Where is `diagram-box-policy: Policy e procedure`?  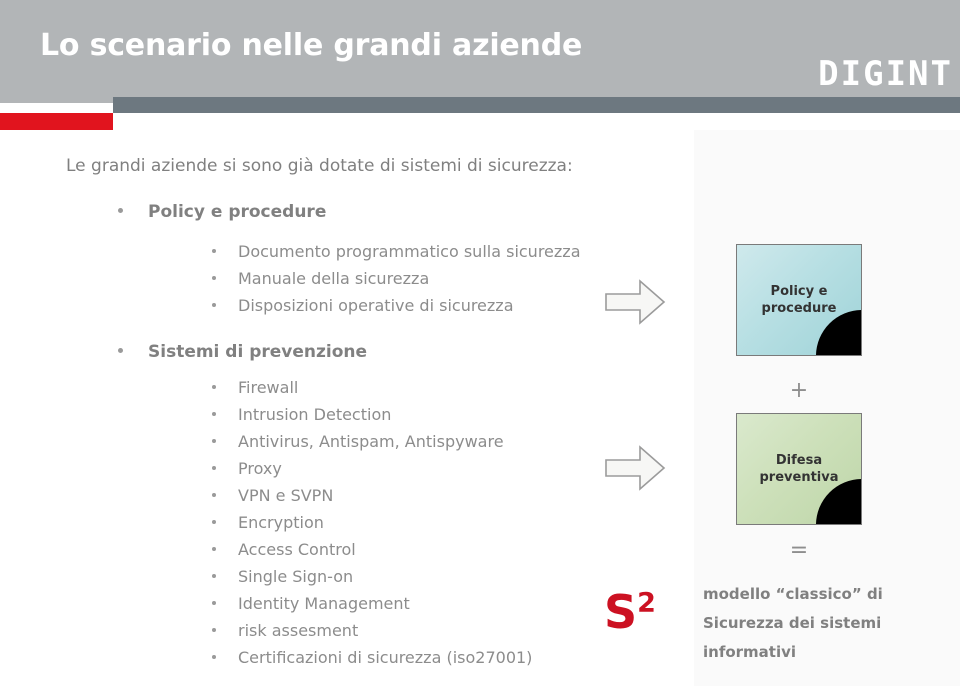 diagram-box-policy: Policy e procedure is located at coordinates (799, 300).